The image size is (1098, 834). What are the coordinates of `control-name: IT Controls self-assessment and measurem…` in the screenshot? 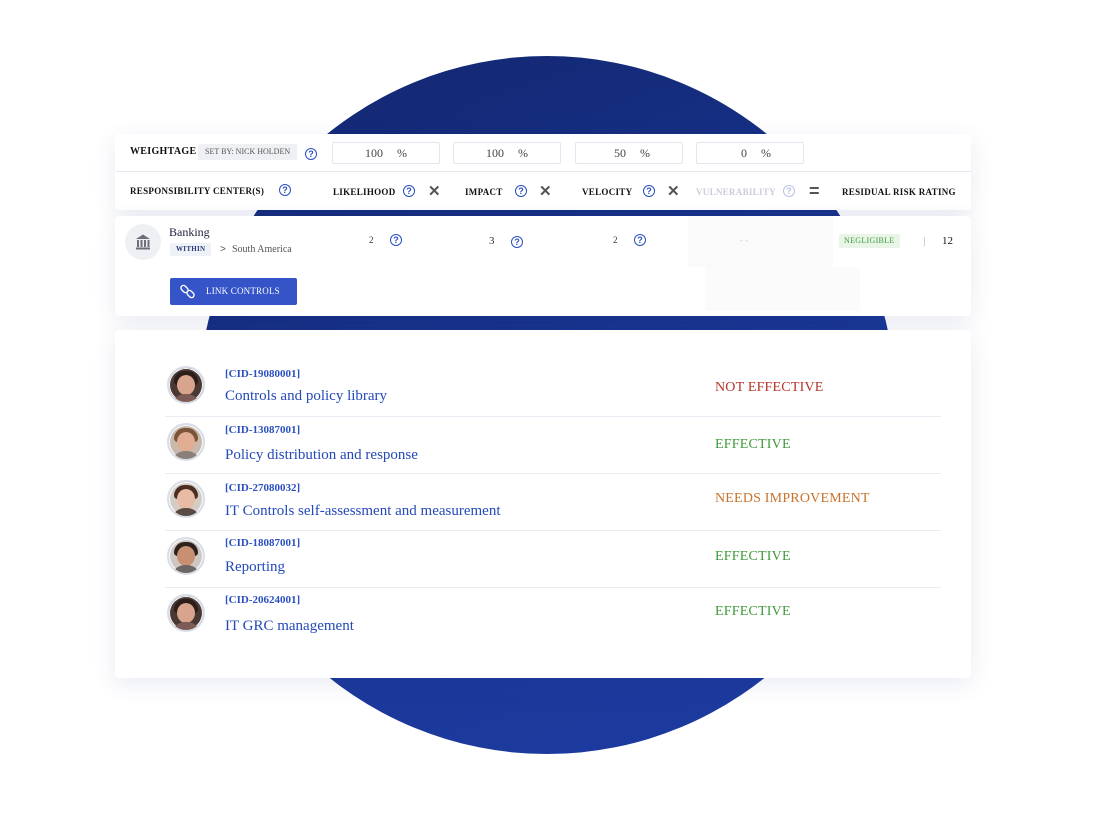 It's located at (363, 511).